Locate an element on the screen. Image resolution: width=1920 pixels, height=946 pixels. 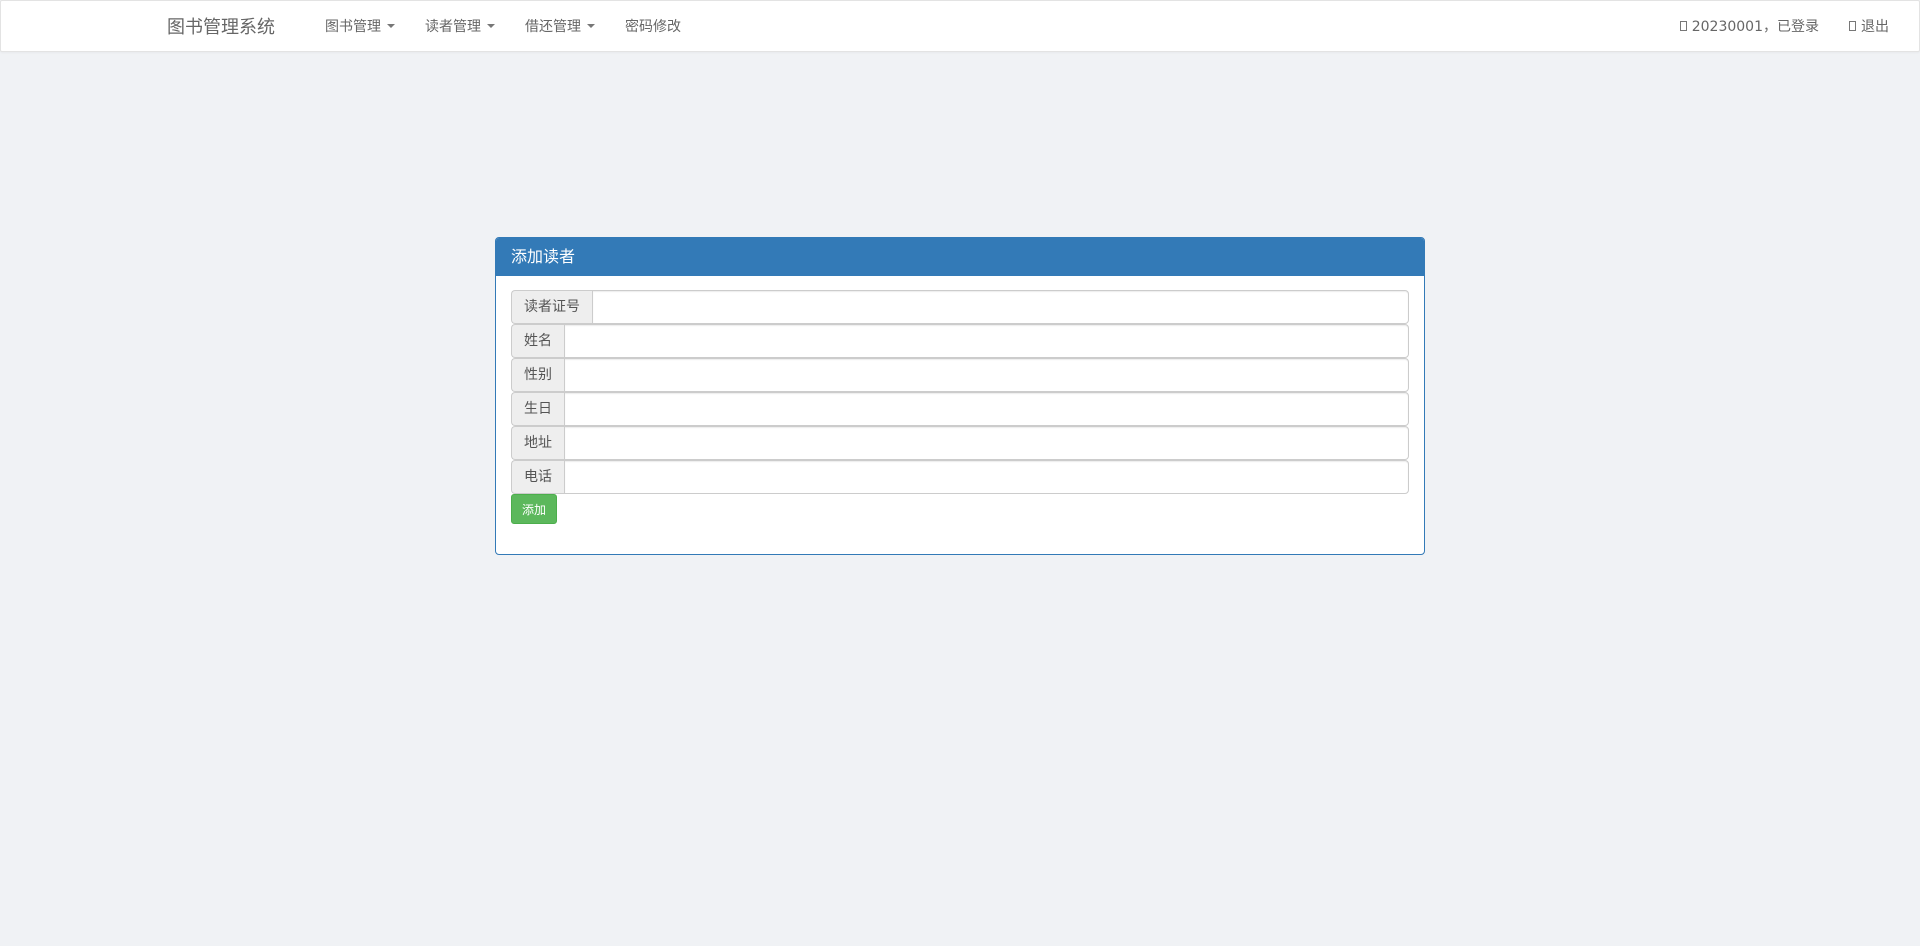
user-status-text: 20230001，已登录 is located at coordinates (1755, 27).